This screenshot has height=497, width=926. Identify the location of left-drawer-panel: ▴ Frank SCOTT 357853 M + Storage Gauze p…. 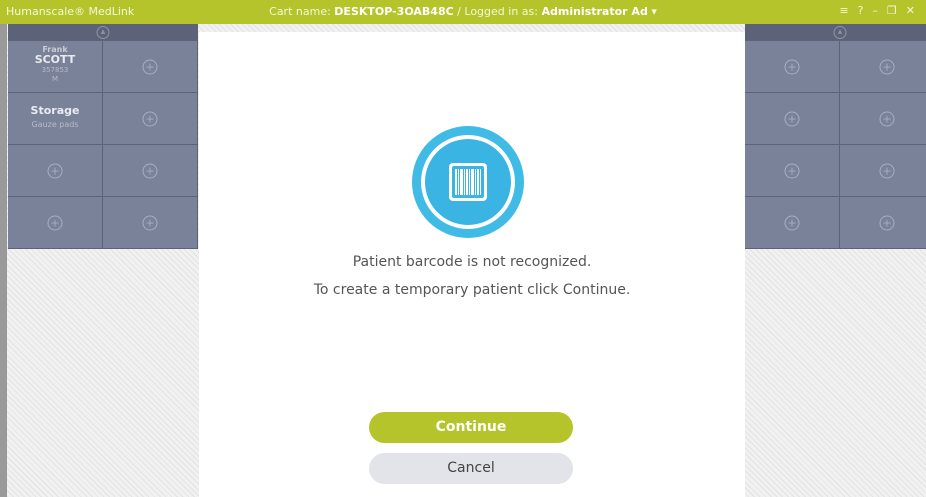
(103, 136).